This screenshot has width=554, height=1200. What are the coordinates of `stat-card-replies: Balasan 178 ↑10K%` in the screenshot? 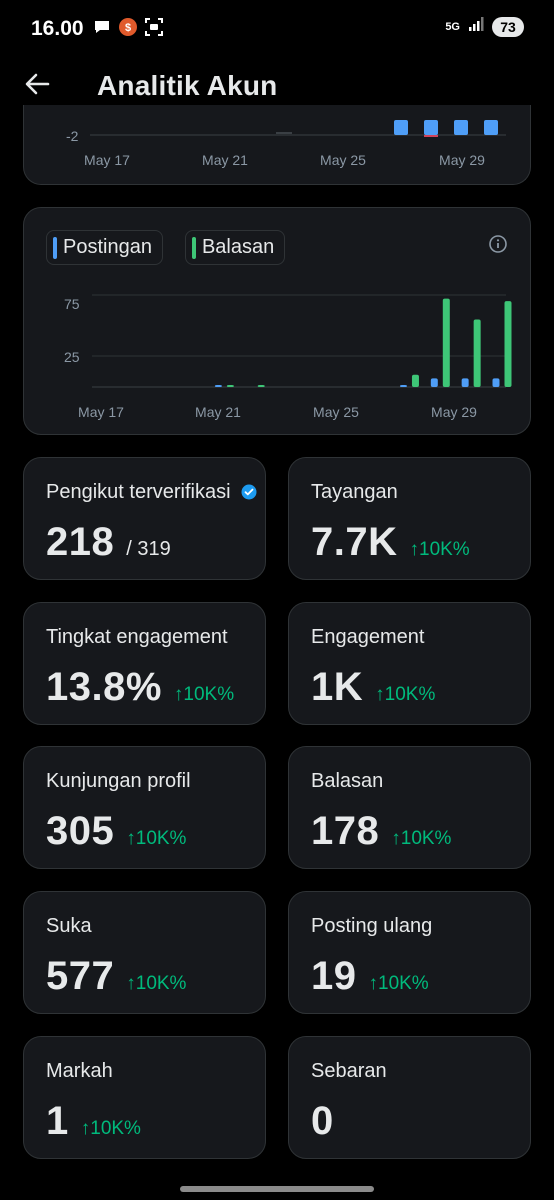 It's located at (409, 807).